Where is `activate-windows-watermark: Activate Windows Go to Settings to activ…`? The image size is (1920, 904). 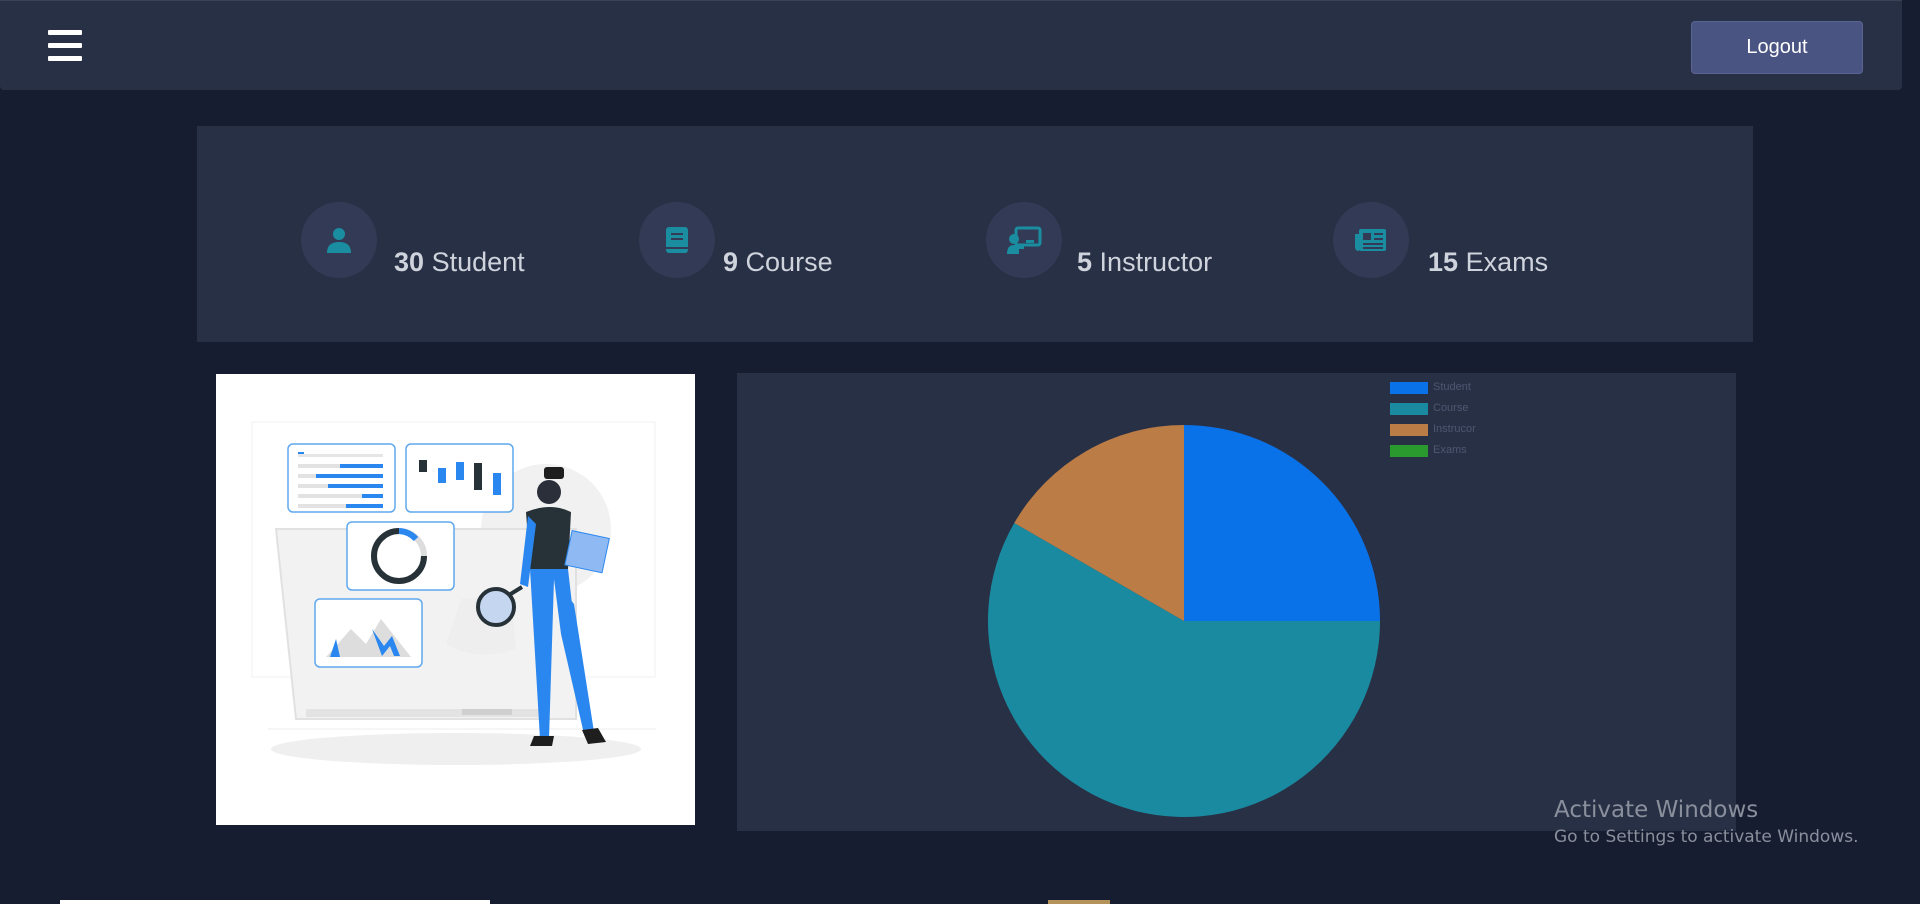
activate-windows-watermark: Activate Windows Go to Settings to activ… is located at coordinates (1706, 822).